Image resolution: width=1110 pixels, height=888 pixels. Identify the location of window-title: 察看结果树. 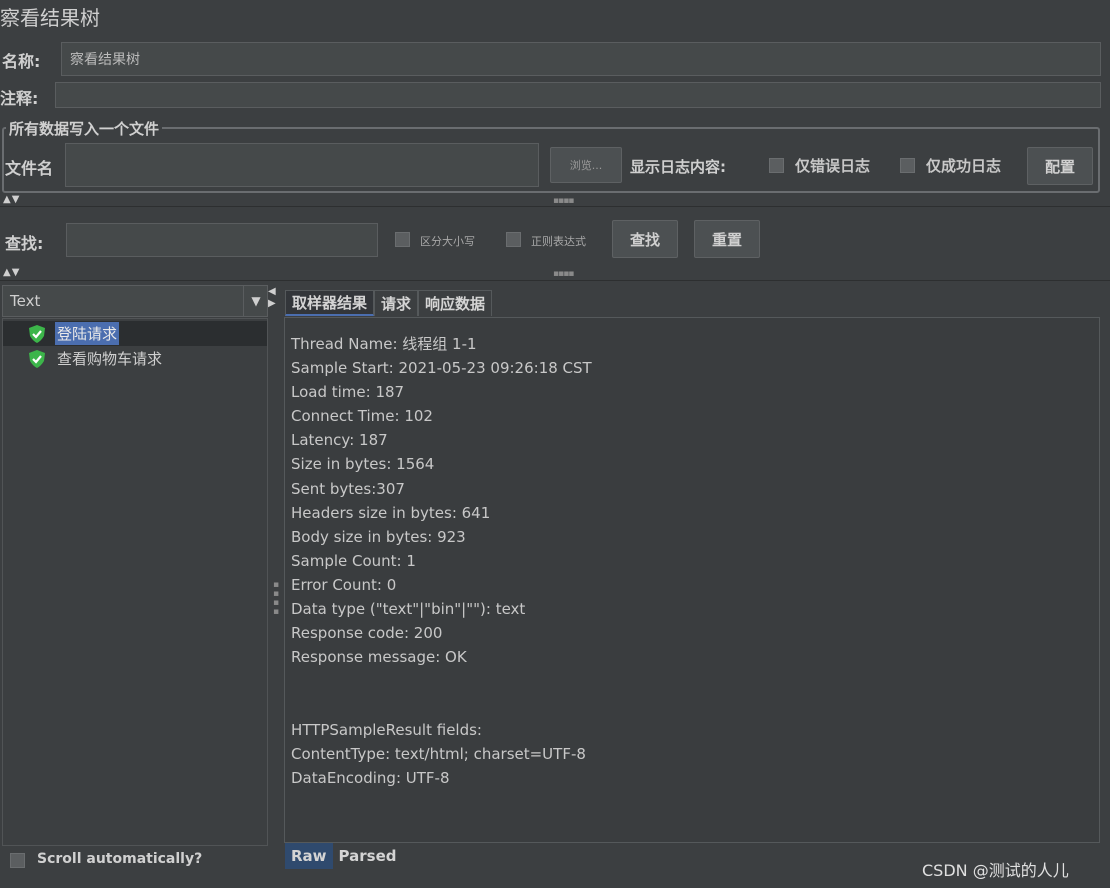
(50, 18).